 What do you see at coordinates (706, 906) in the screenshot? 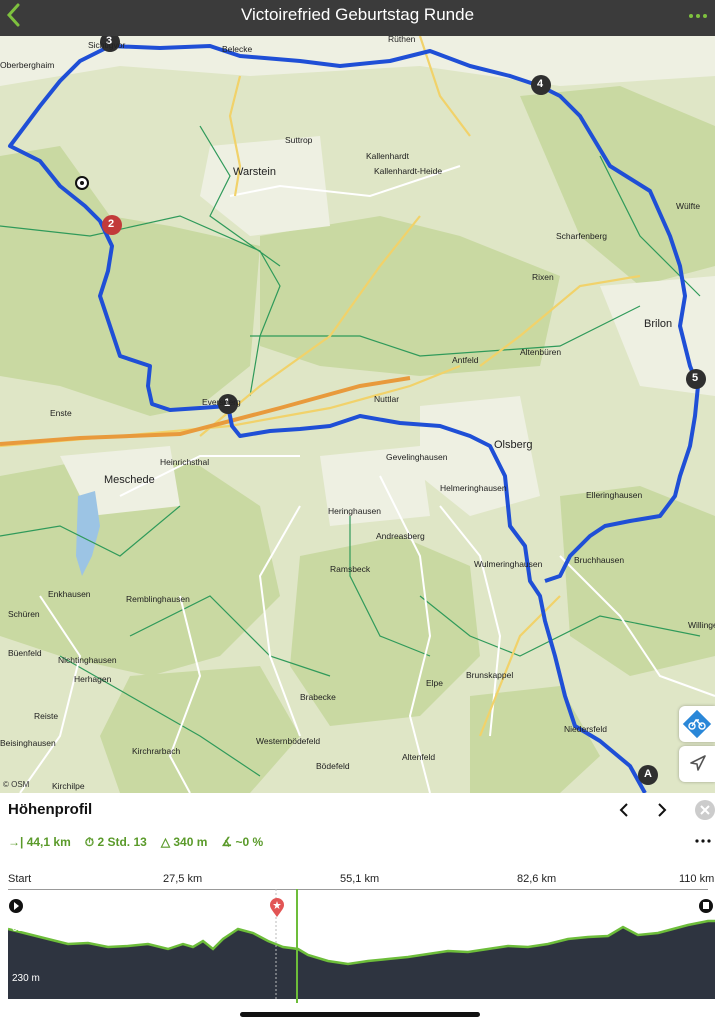
I see `finish-flag-icon` at bounding box center [706, 906].